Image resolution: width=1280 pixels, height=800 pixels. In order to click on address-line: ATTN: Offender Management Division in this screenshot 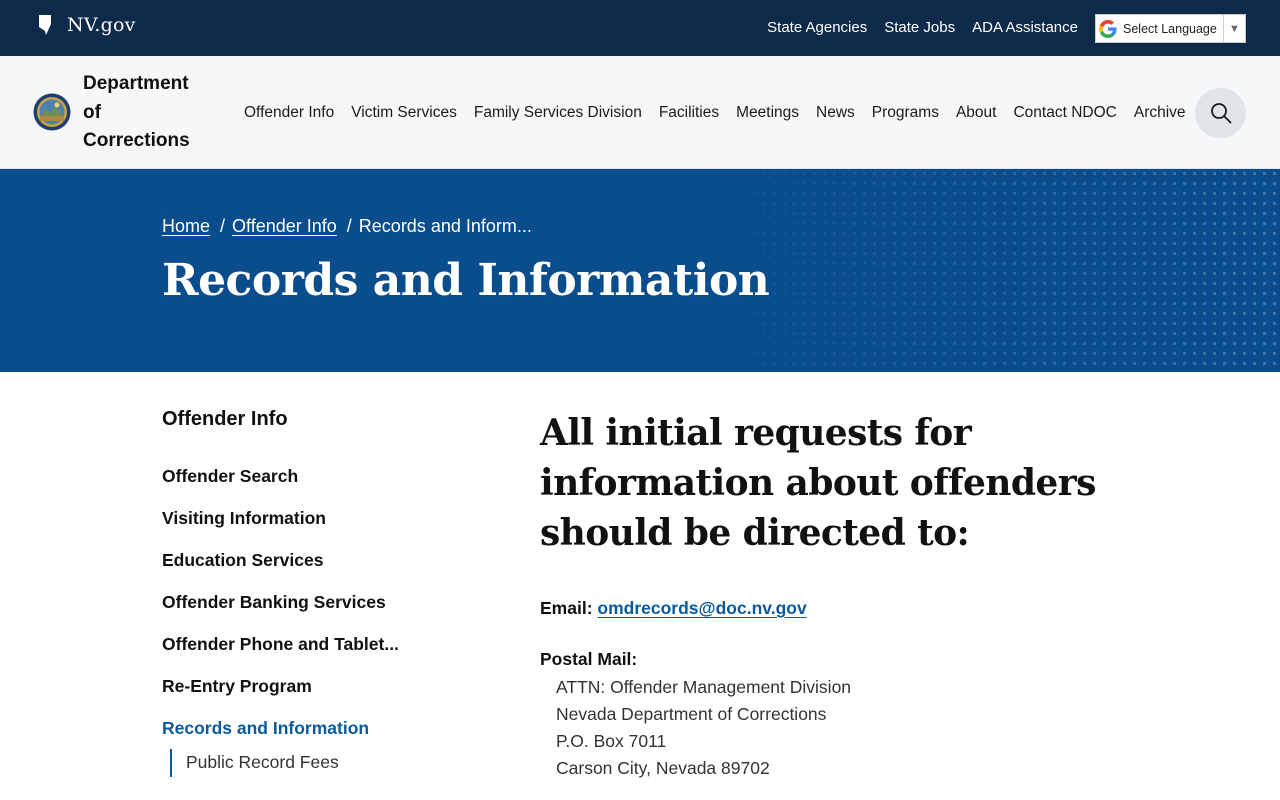, I will do `click(704, 687)`.